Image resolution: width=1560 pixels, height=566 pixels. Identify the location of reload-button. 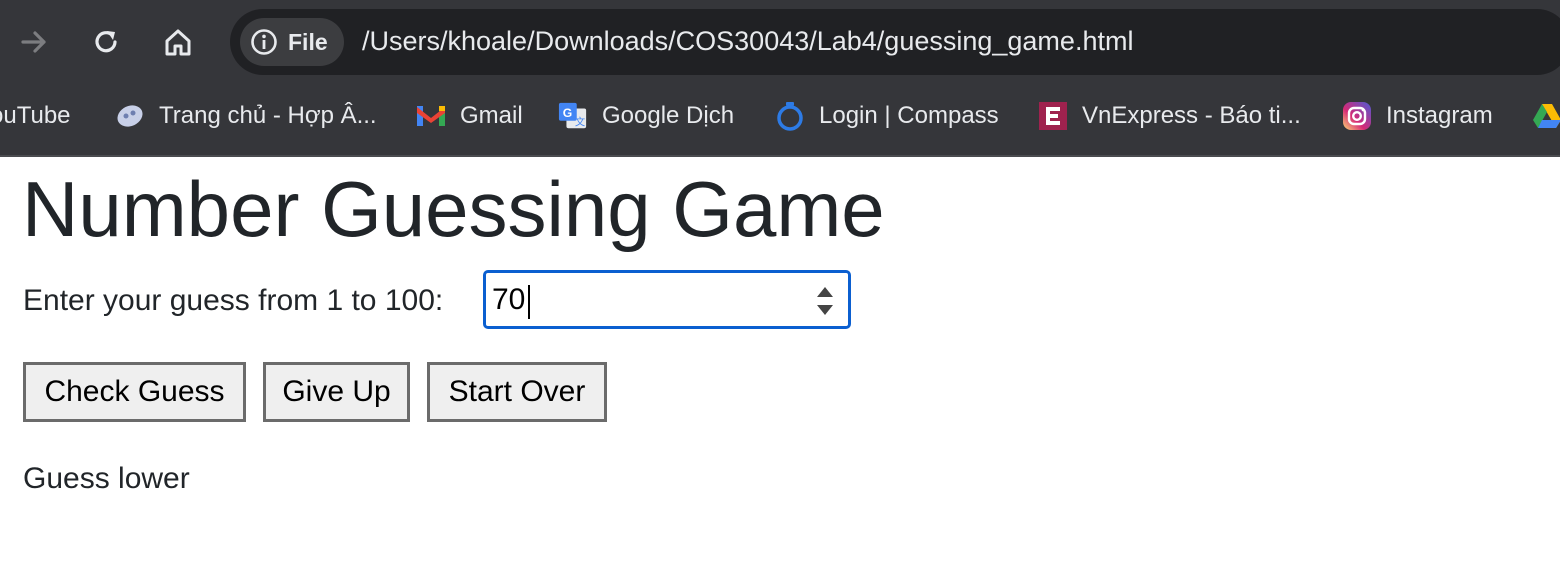
(106, 42).